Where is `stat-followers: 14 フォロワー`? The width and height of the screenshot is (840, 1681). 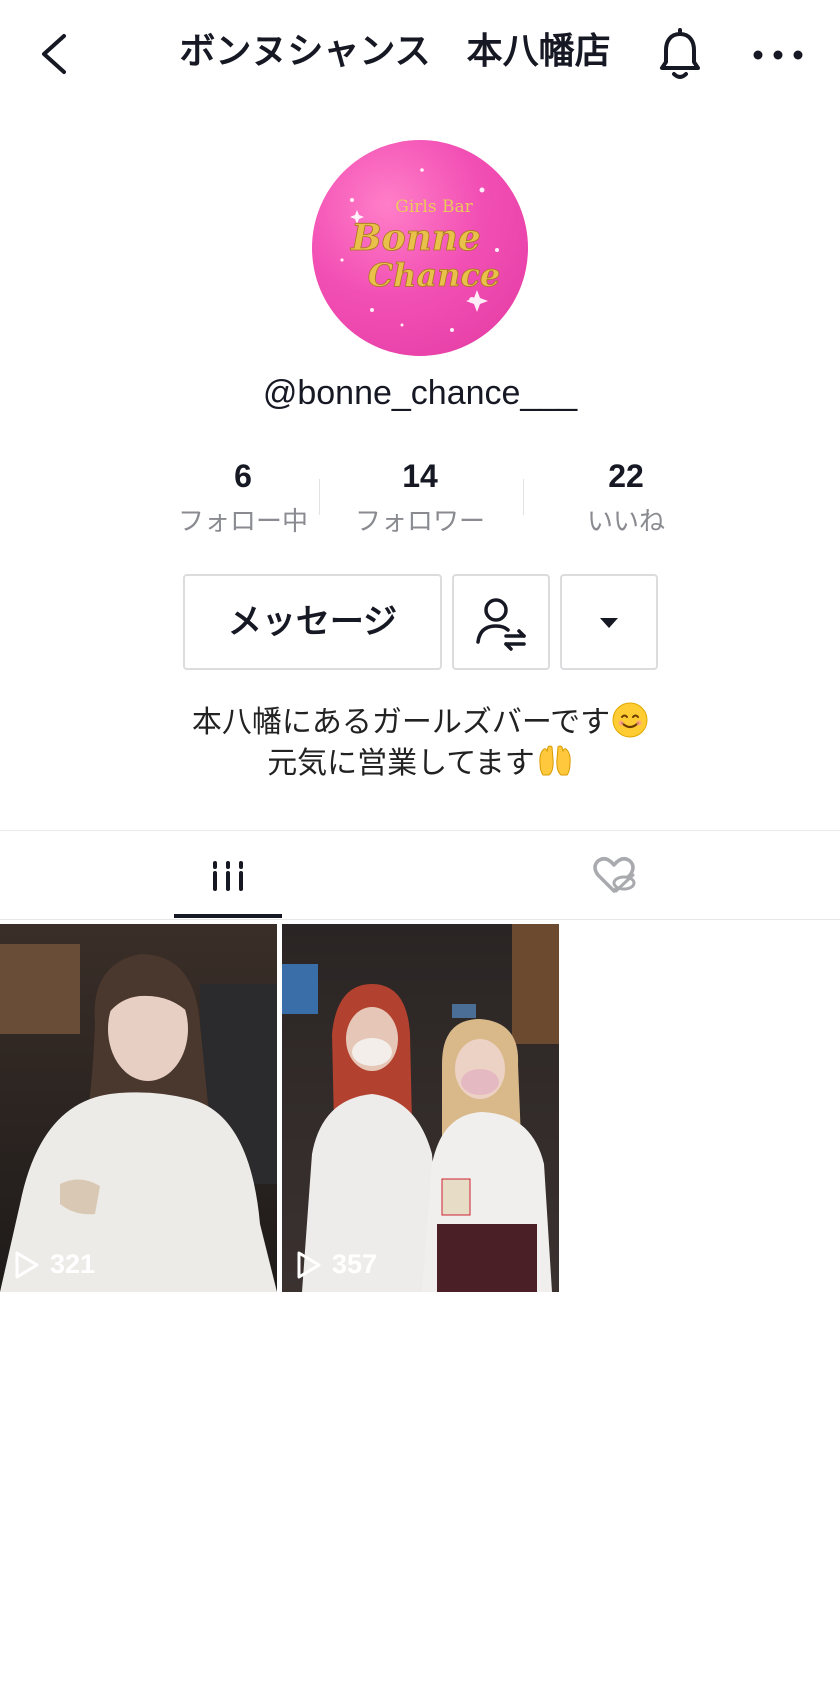 stat-followers: 14 フォロワー is located at coordinates (420, 496).